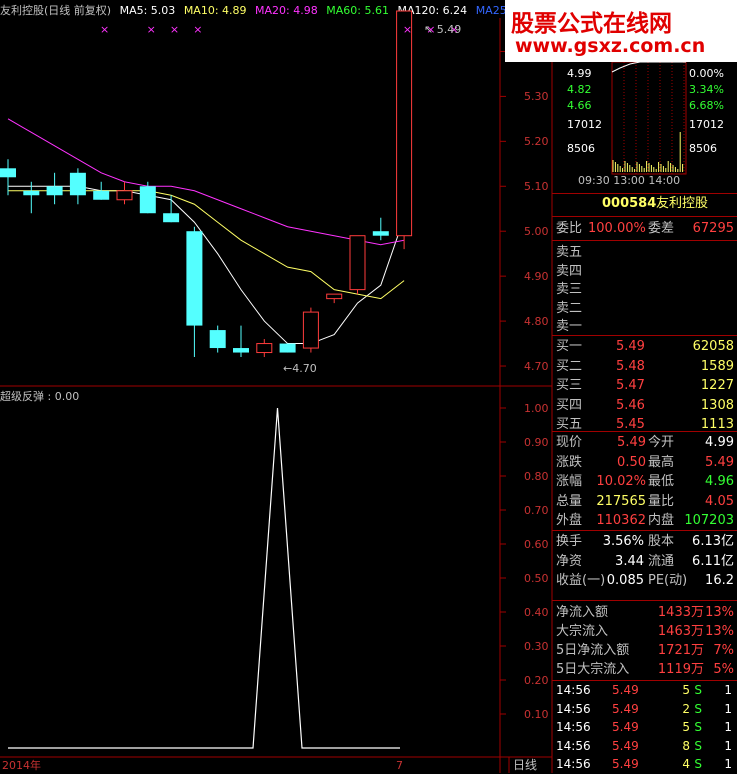 The image size is (737, 774). I want to click on year-label: 2014年, so click(21, 765).